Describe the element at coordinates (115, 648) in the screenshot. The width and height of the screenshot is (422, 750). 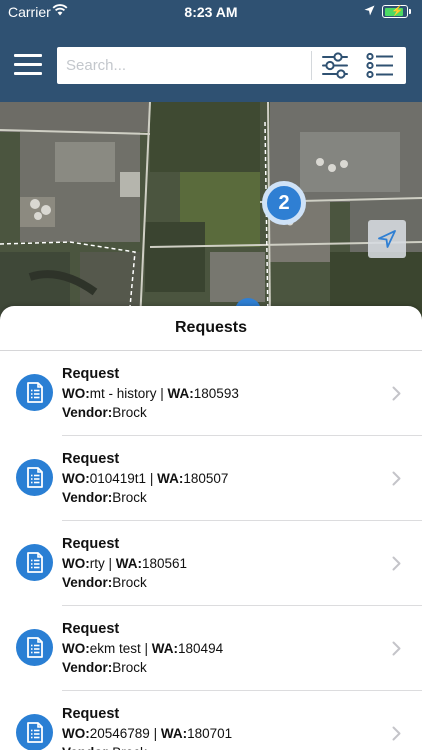
I see `wo-value: ekm test` at that location.